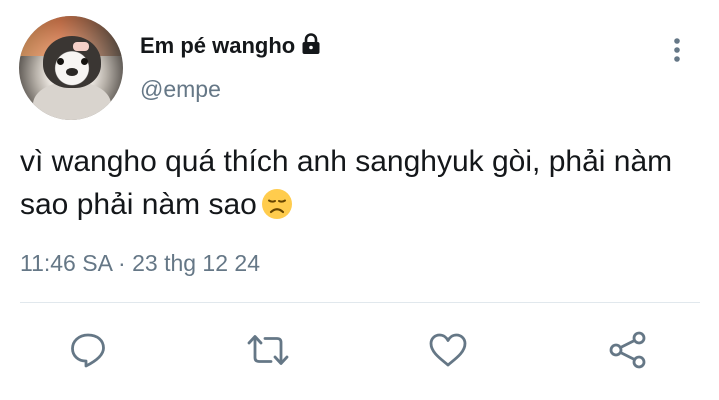 The height and width of the screenshot is (400, 719). Describe the element at coordinates (72, 72) in the screenshot. I see `avatar-beak` at that location.